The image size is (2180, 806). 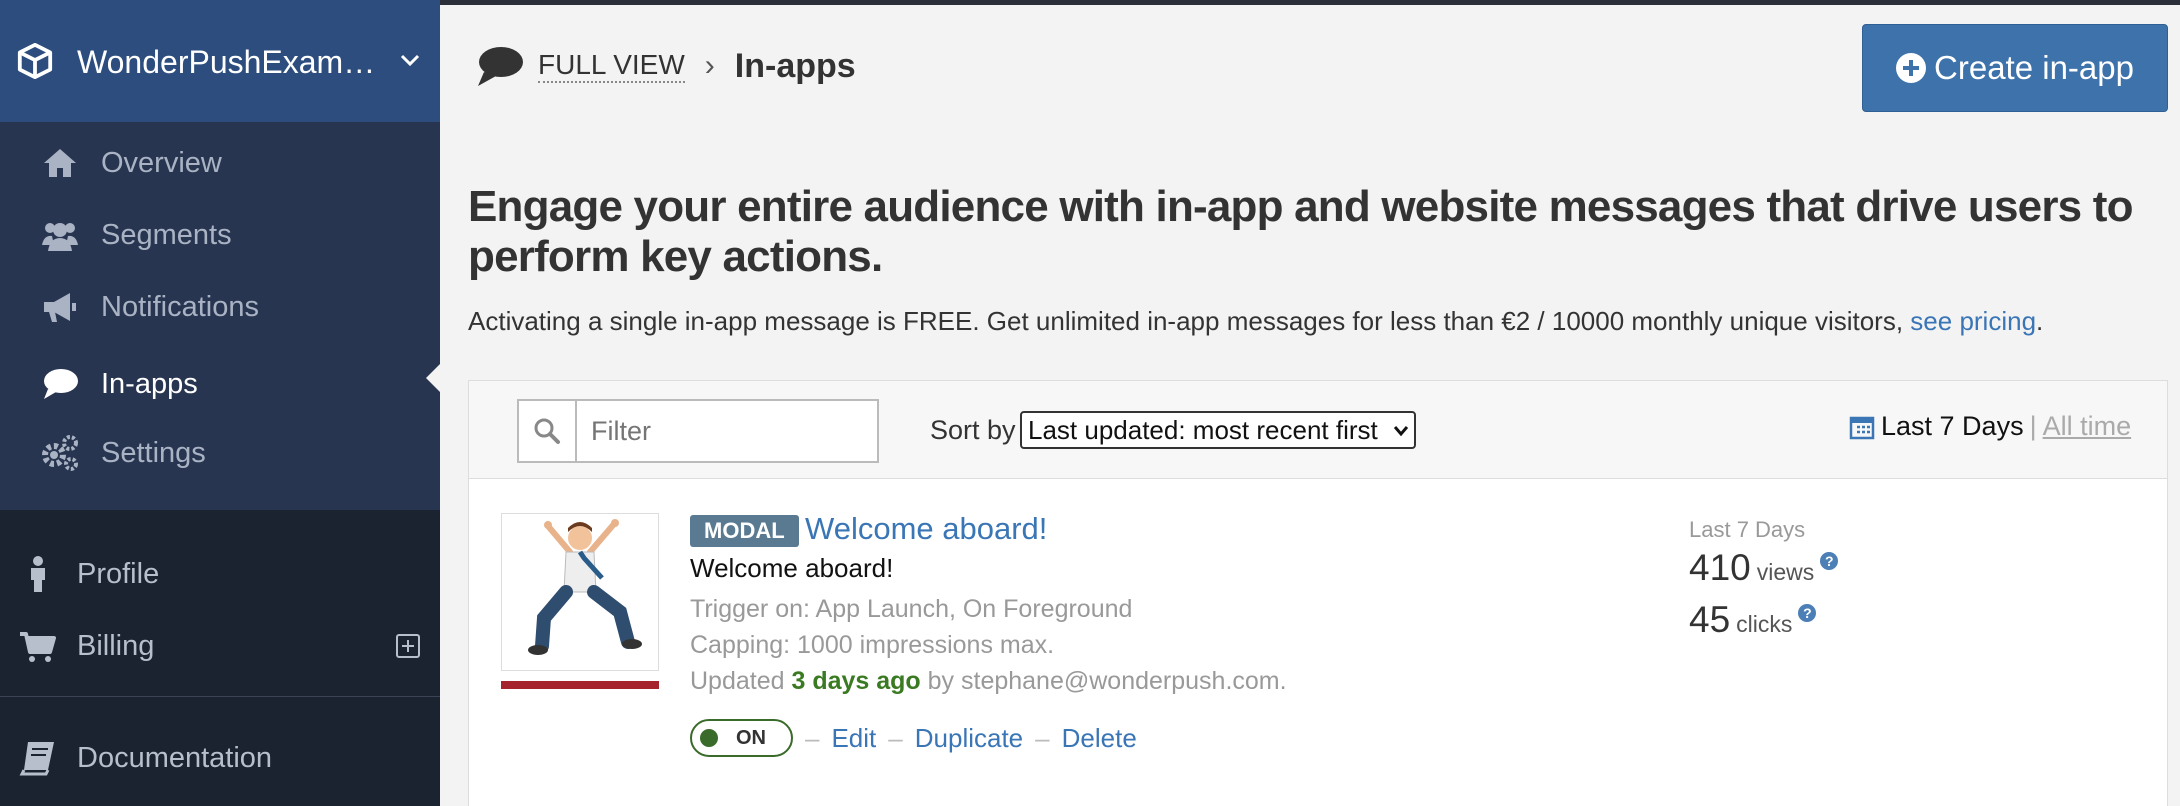 What do you see at coordinates (1710, 619) in the screenshot?
I see `clicks-count: 45` at bounding box center [1710, 619].